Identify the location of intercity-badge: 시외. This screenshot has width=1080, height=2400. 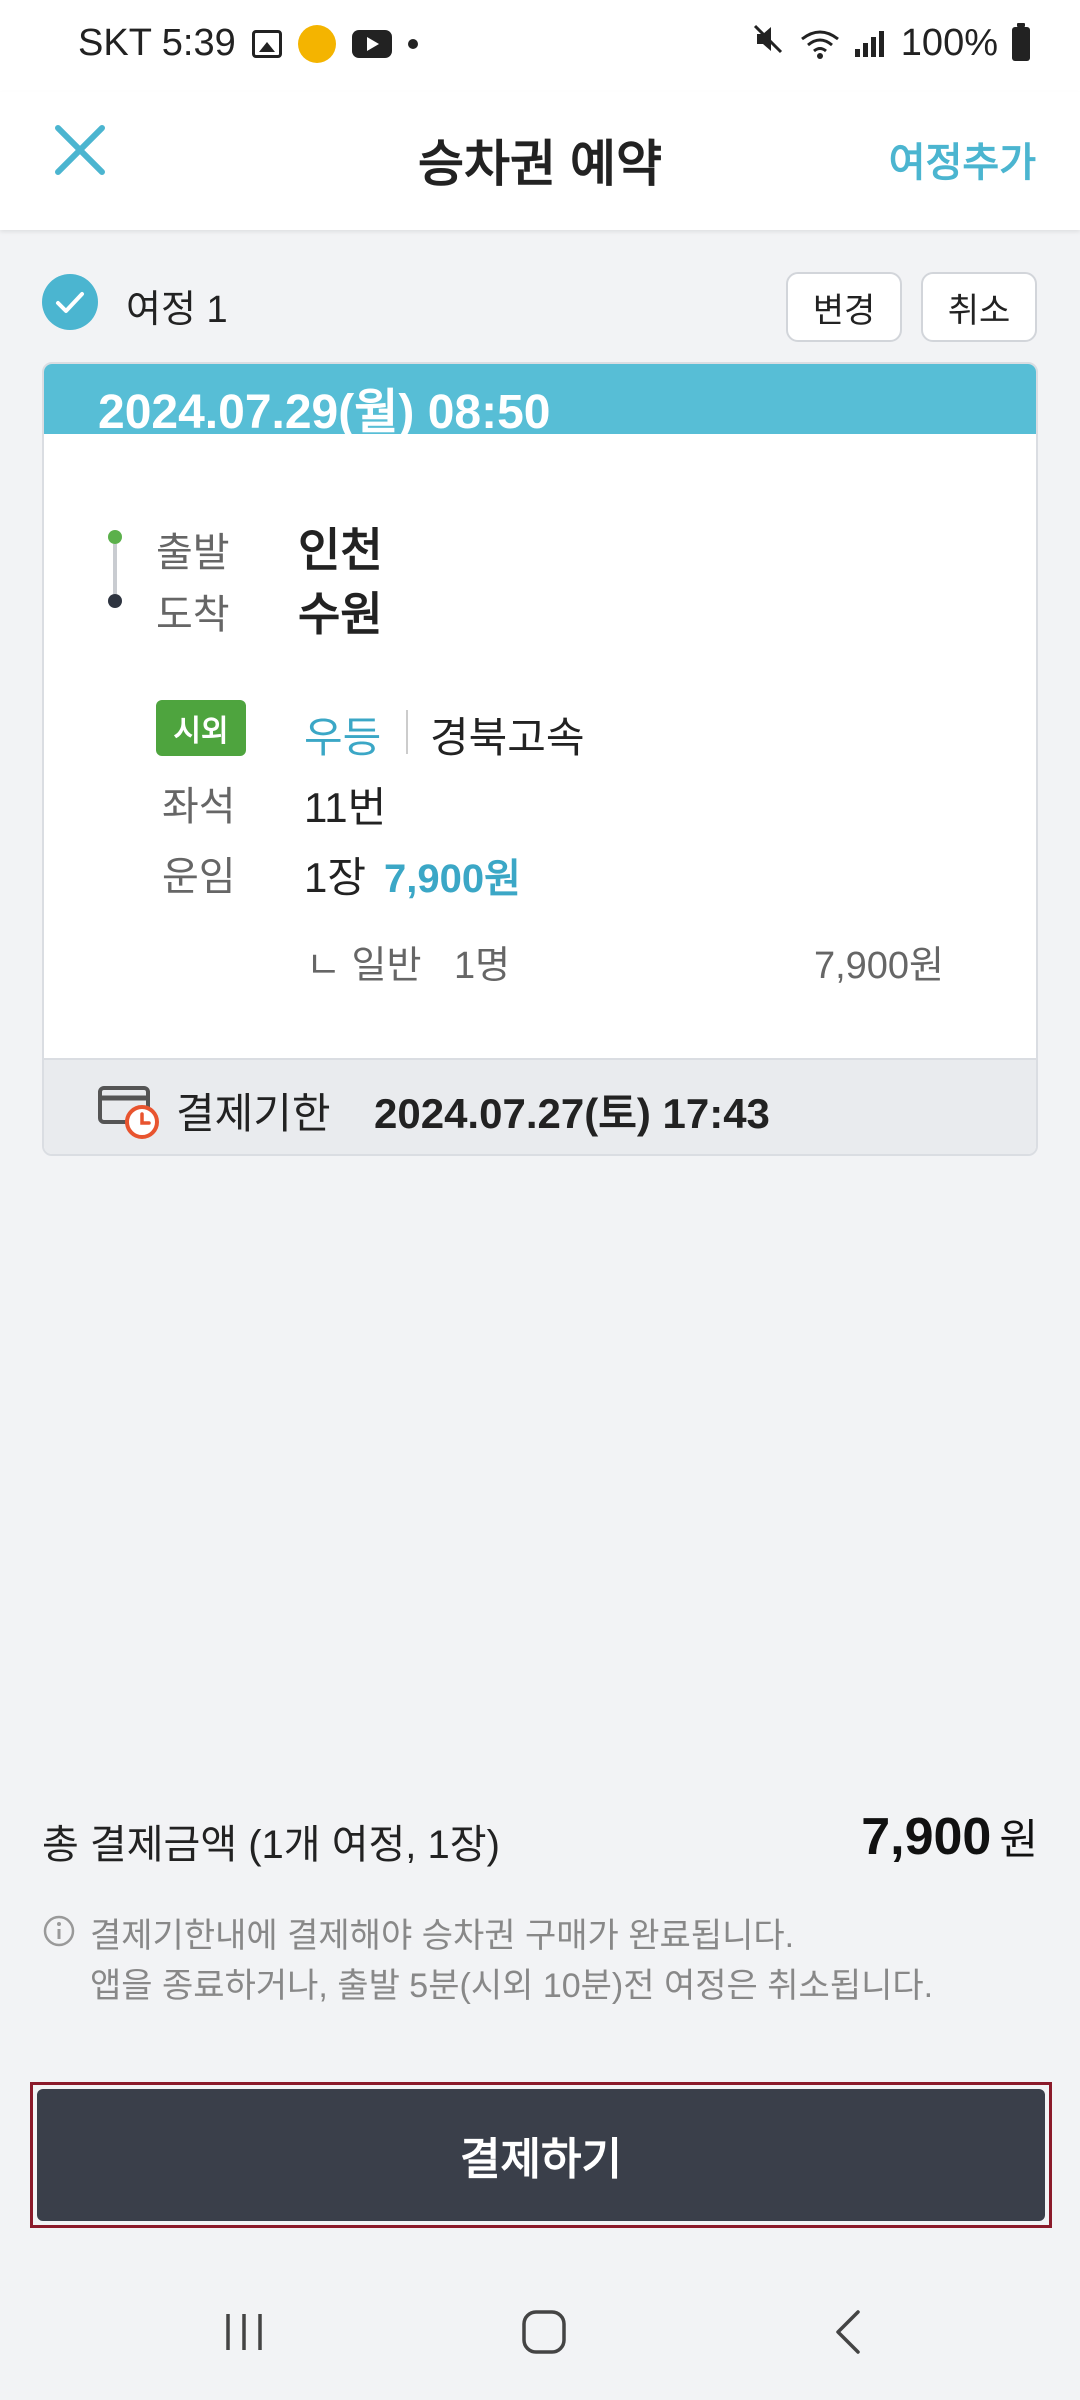
(201, 728).